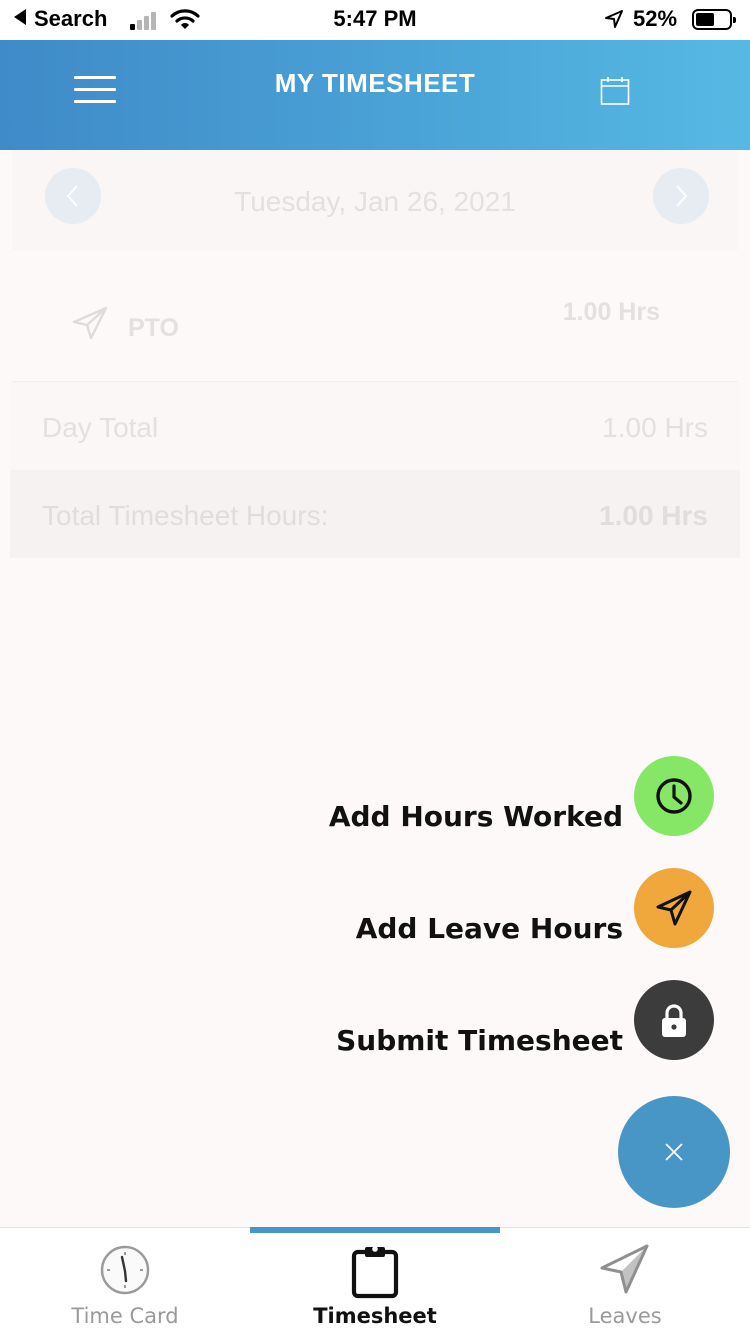 This screenshot has height=1334, width=750. I want to click on current-date: Tuesday, Jan 26, 2021, so click(375, 201).